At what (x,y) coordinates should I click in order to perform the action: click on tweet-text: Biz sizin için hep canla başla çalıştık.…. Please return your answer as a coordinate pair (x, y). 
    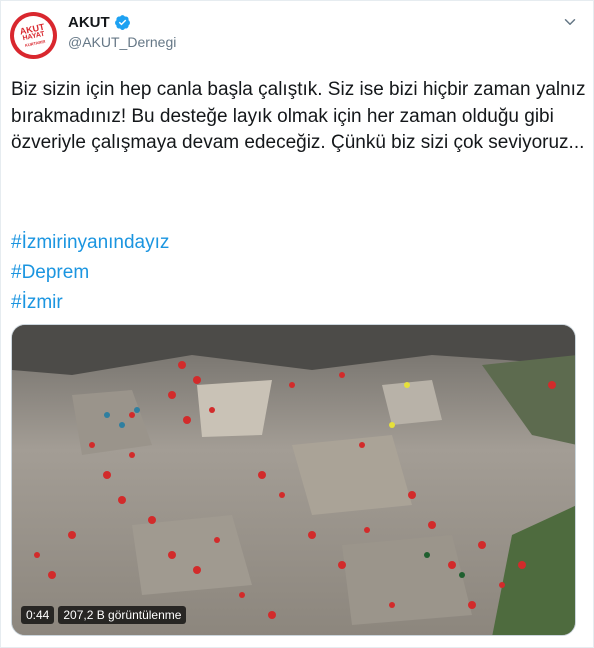
    Looking at the image, I should click on (298, 116).